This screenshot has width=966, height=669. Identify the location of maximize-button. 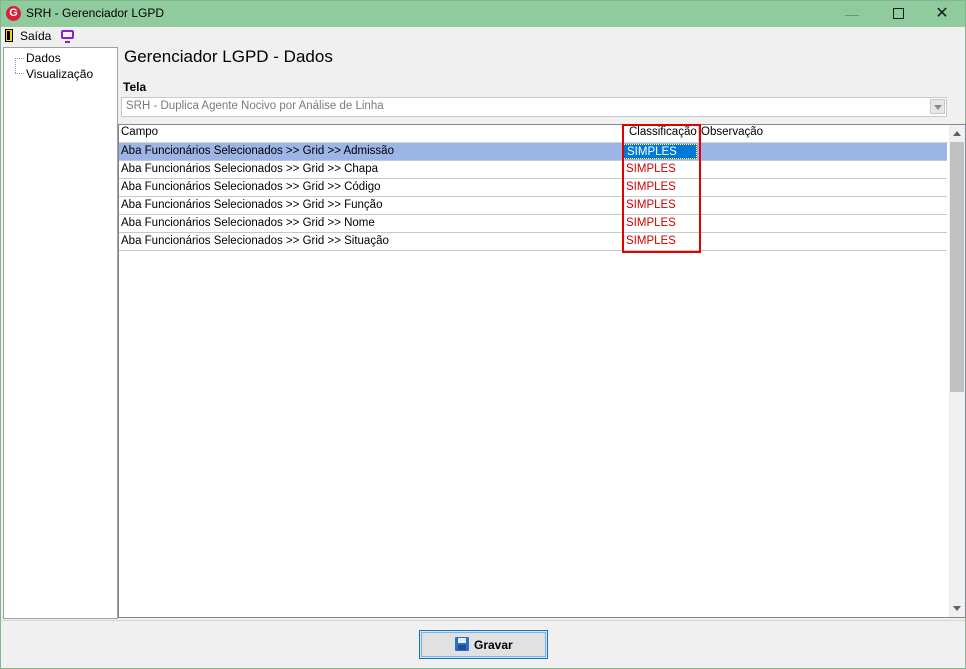
(898, 14).